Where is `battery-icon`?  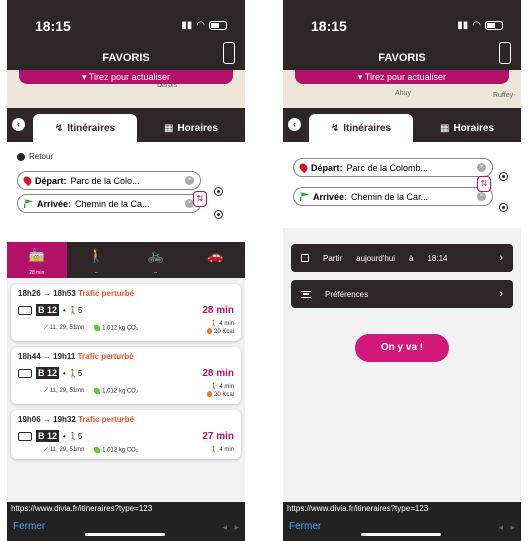 battery-icon is located at coordinates (494, 25).